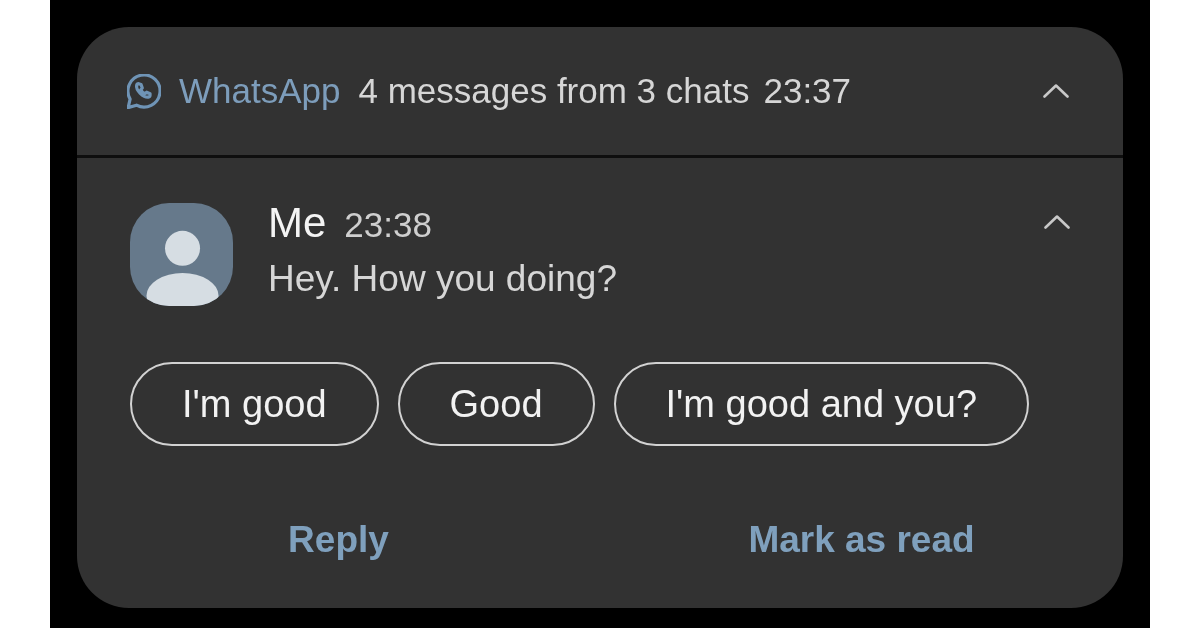 The width and height of the screenshot is (1200, 628). Describe the element at coordinates (443, 279) in the screenshot. I see `message-text: Hey. How you doing?` at that location.